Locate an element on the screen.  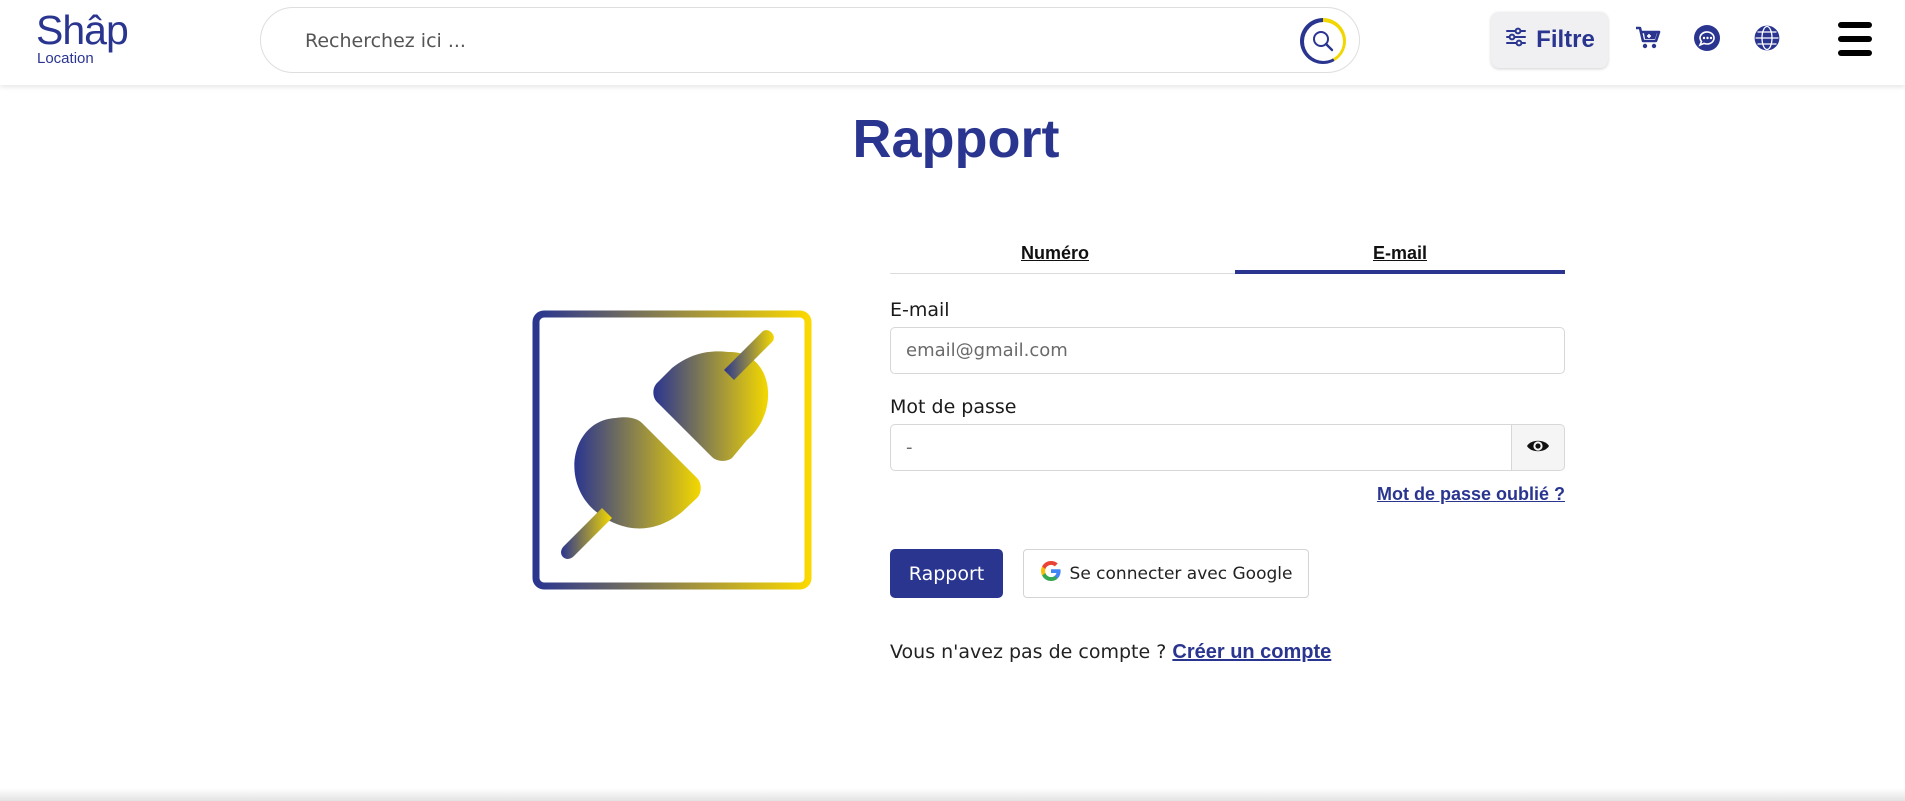
search-icon is located at coordinates (1323, 41).